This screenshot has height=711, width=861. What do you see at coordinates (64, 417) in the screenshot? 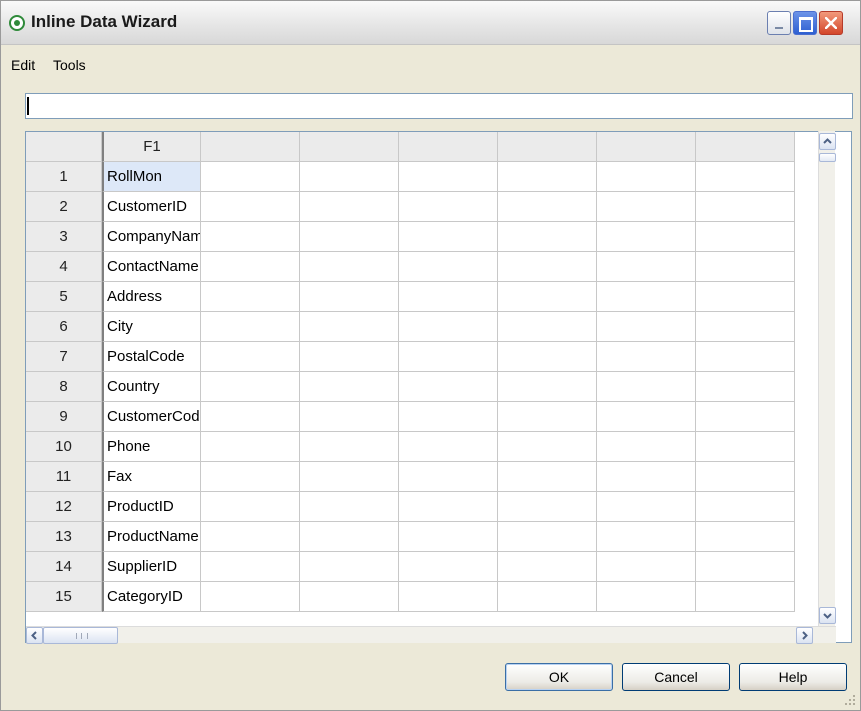
I see `row-header: 9` at bounding box center [64, 417].